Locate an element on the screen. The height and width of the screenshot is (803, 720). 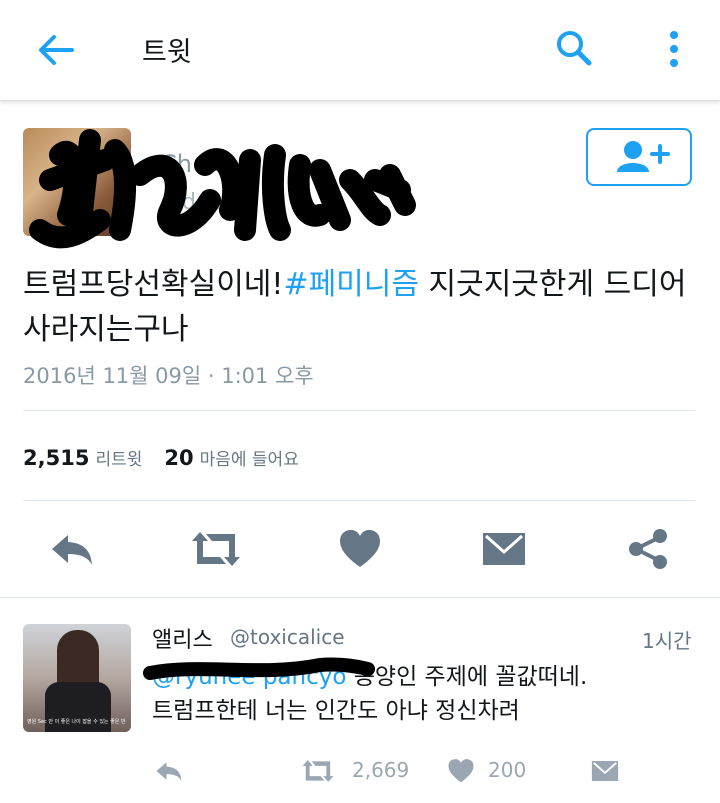
page-title: 트윗 is located at coordinates (167, 52).